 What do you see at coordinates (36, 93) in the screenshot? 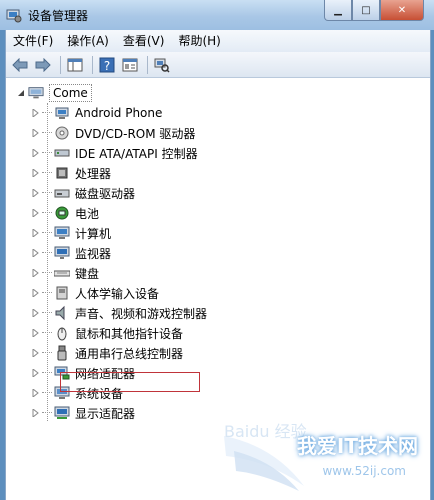
I see `computer-root-icon` at bounding box center [36, 93].